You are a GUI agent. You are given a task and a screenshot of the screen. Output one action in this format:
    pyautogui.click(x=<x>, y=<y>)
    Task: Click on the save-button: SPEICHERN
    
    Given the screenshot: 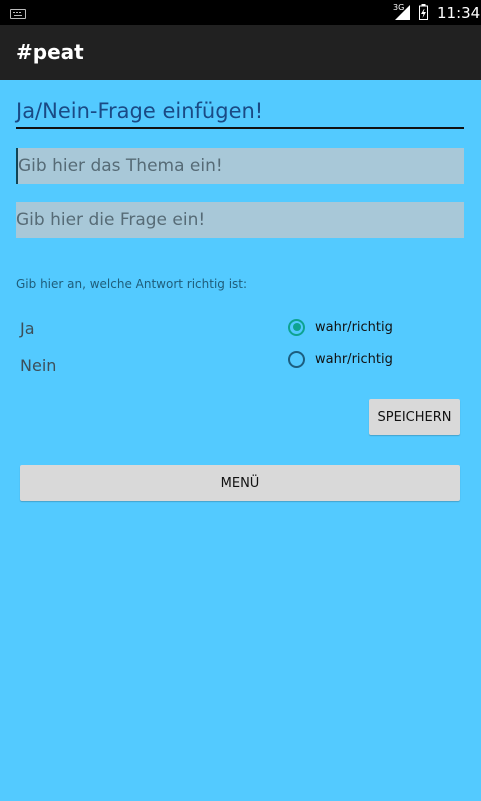 What is the action you would take?
    pyautogui.click(x=414, y=417)
    